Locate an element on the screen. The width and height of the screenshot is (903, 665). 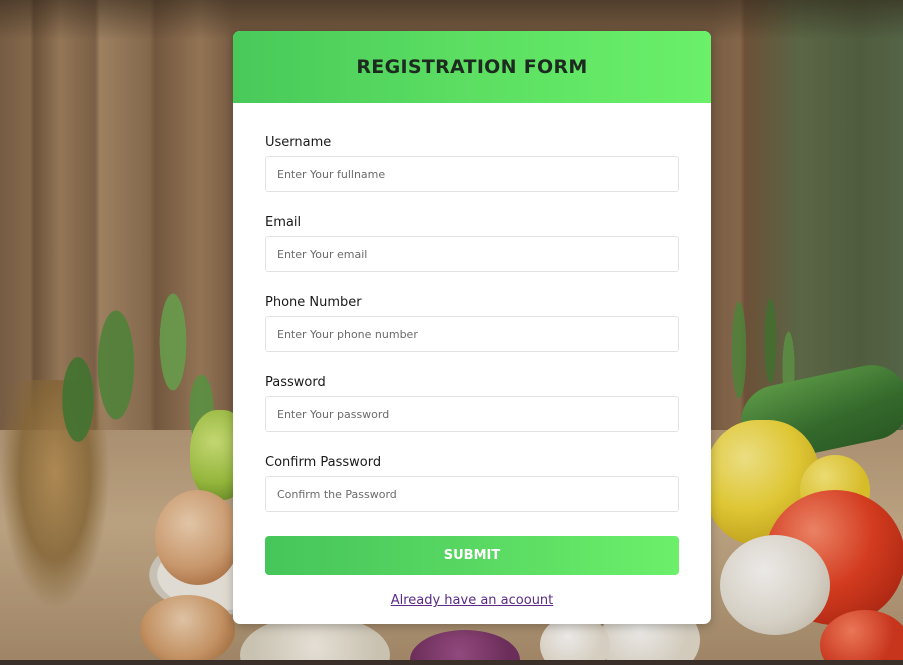
email-input is located at coordinates (472, 254).